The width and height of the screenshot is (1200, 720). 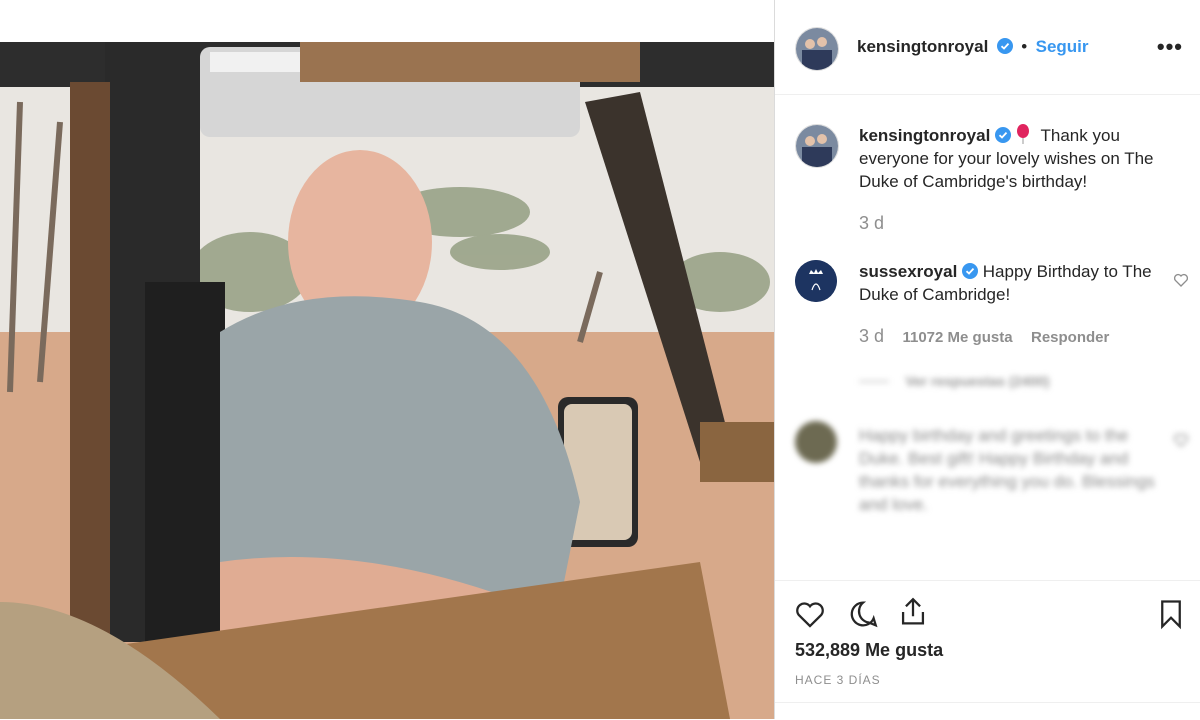 I want to click on comment-meta: 3 d 11072 Me gusta Responder, so click(x=984, y=336).